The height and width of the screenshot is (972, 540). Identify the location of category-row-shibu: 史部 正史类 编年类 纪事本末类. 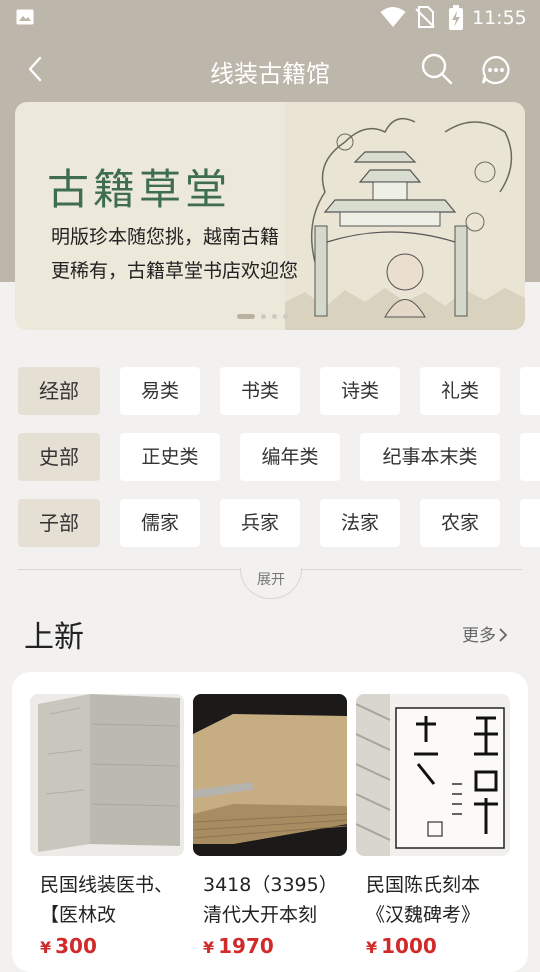
(270, 457).